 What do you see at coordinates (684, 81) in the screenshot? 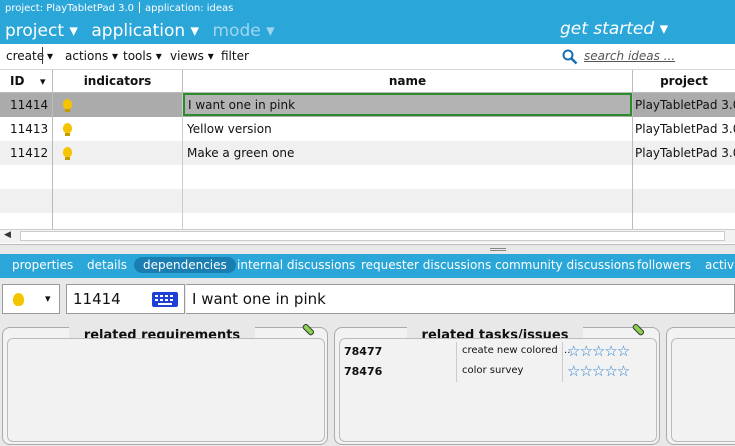
I see `column-header-project: project` at bounding box center [684, 81].